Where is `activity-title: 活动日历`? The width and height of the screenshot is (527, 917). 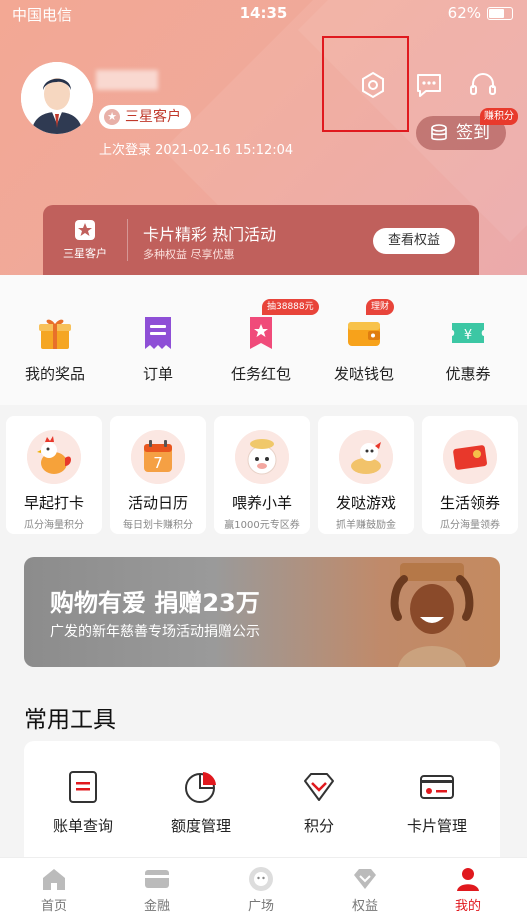
activity-title: 活动日历 is located at coordinates (157, 503).